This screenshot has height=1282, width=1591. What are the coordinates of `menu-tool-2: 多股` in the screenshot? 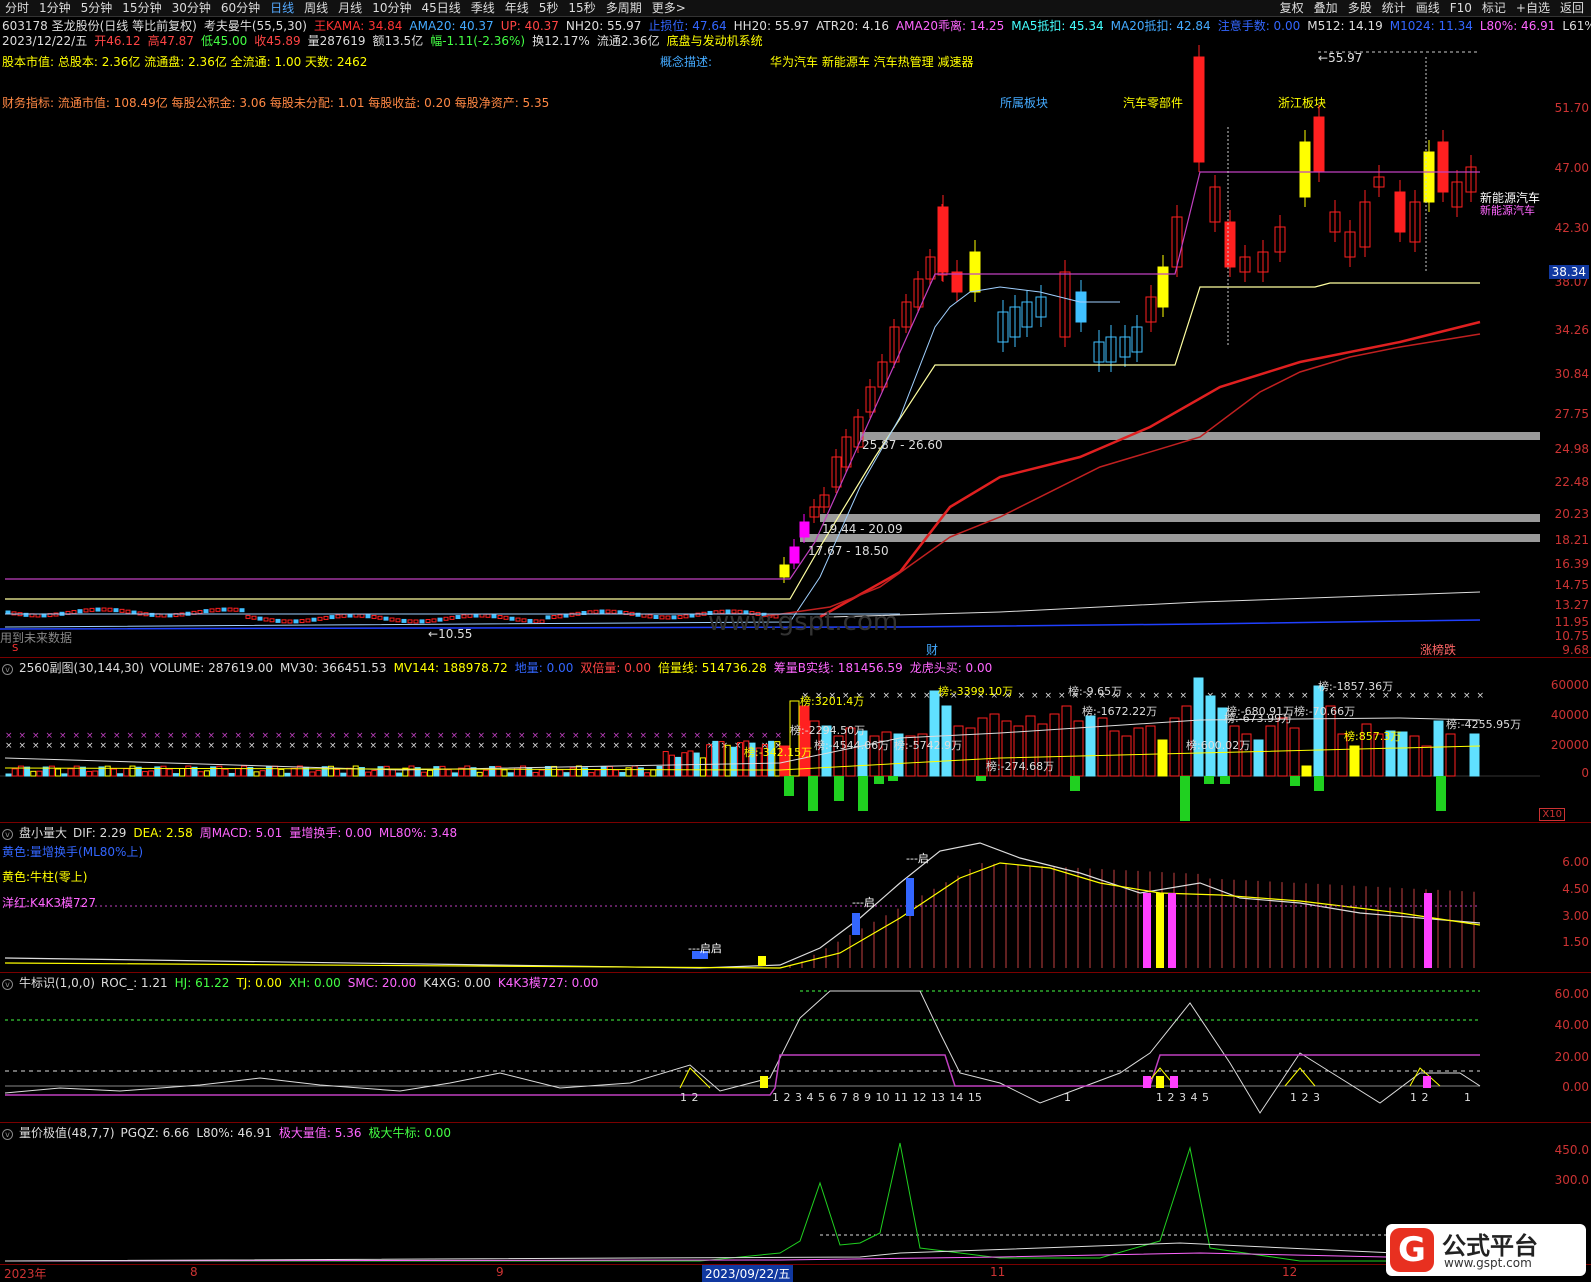 It's located at (1360, 8).